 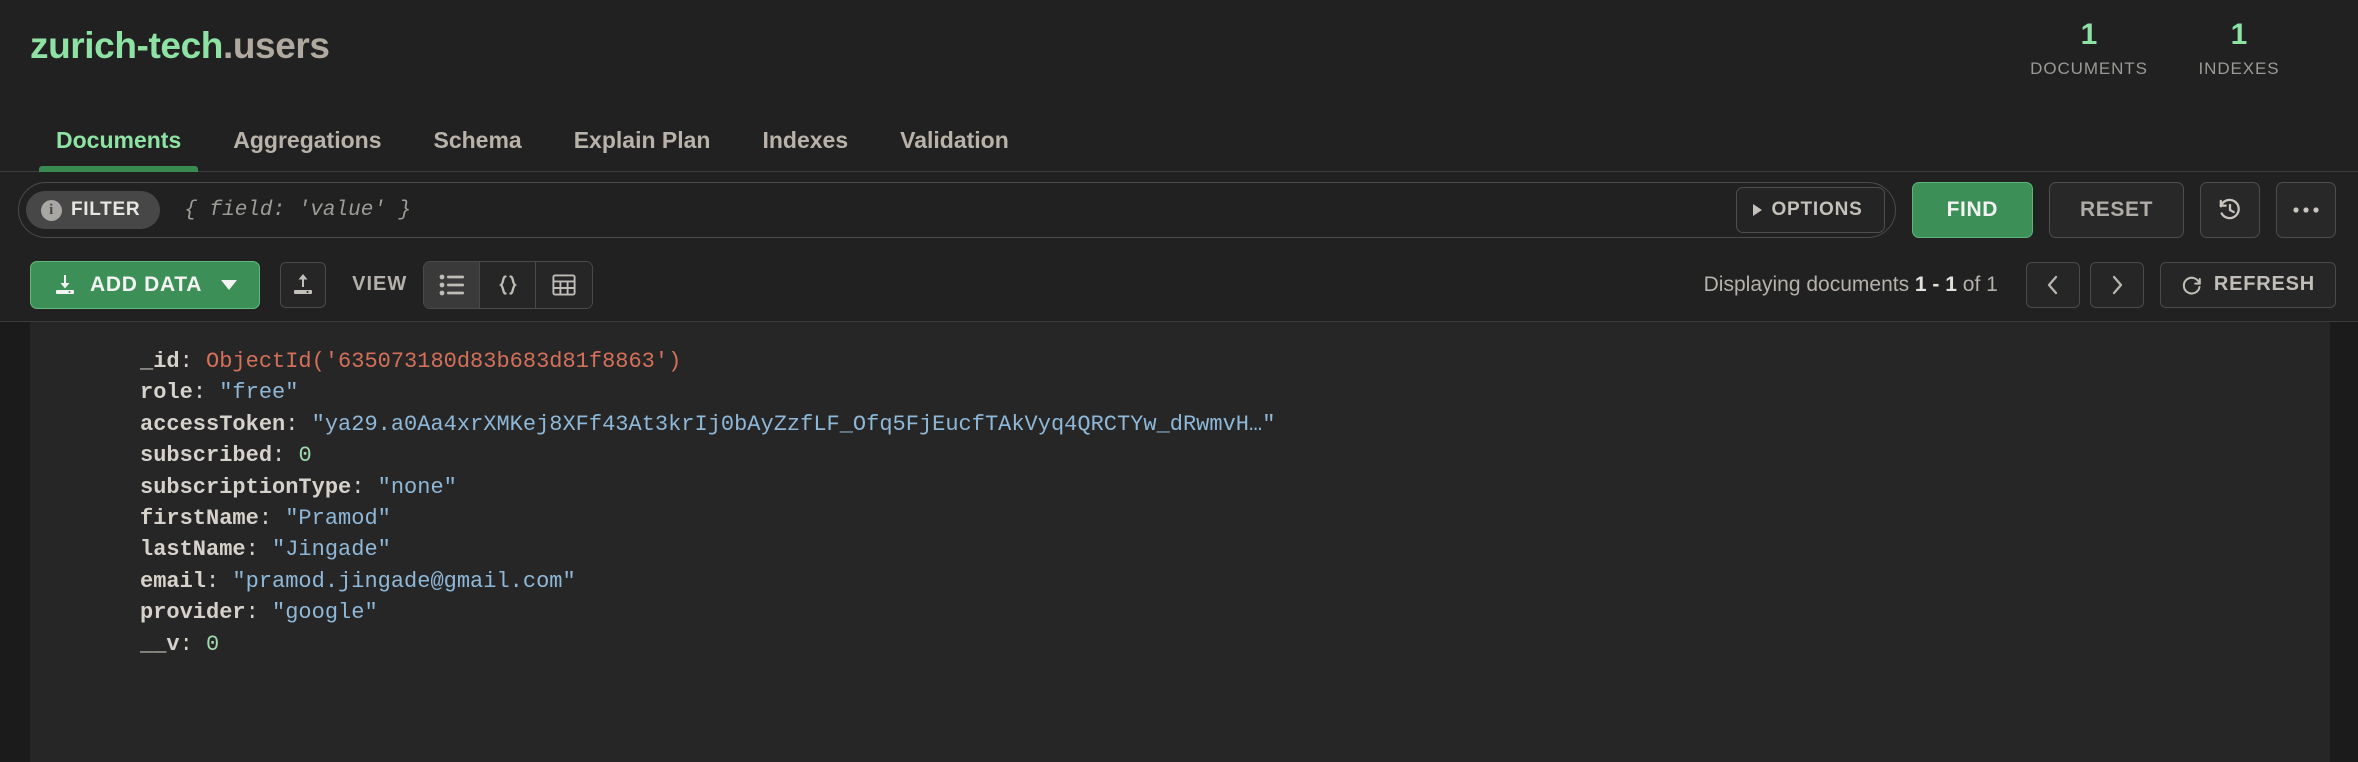 I want to click on table-view-icon, so click(x=564, y=284).